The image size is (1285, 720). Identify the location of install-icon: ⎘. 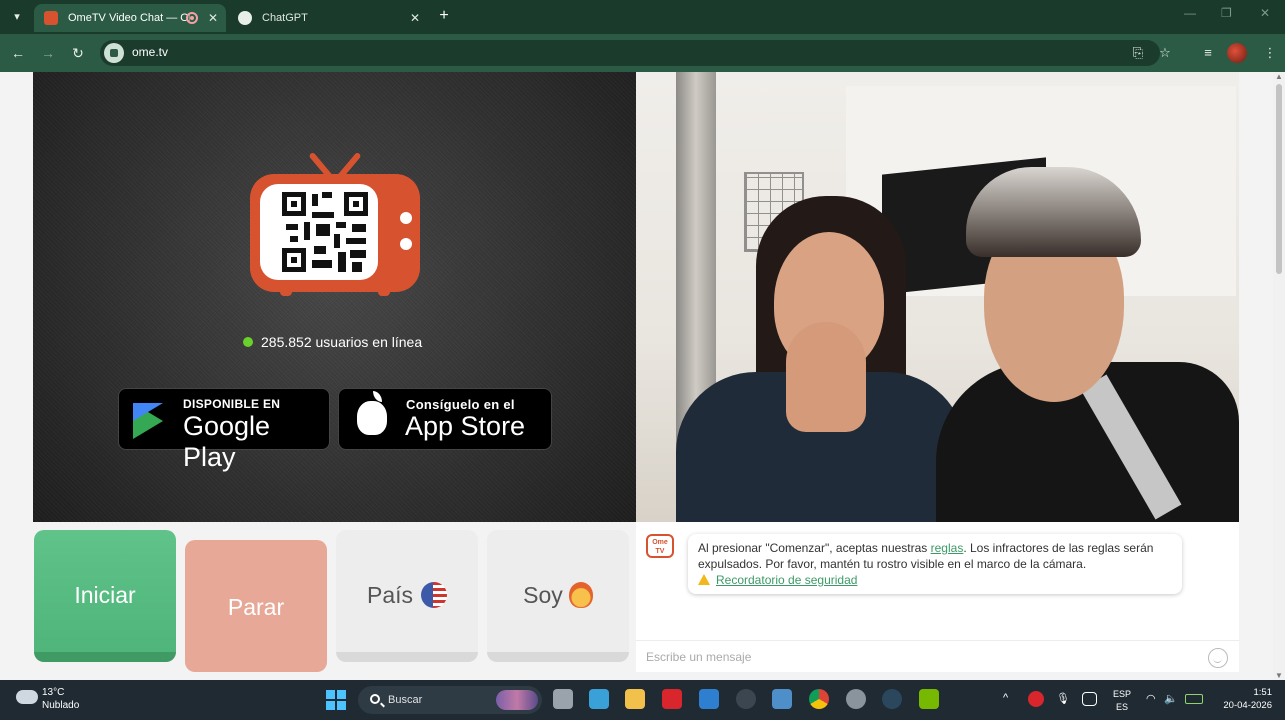
(1138, 53).